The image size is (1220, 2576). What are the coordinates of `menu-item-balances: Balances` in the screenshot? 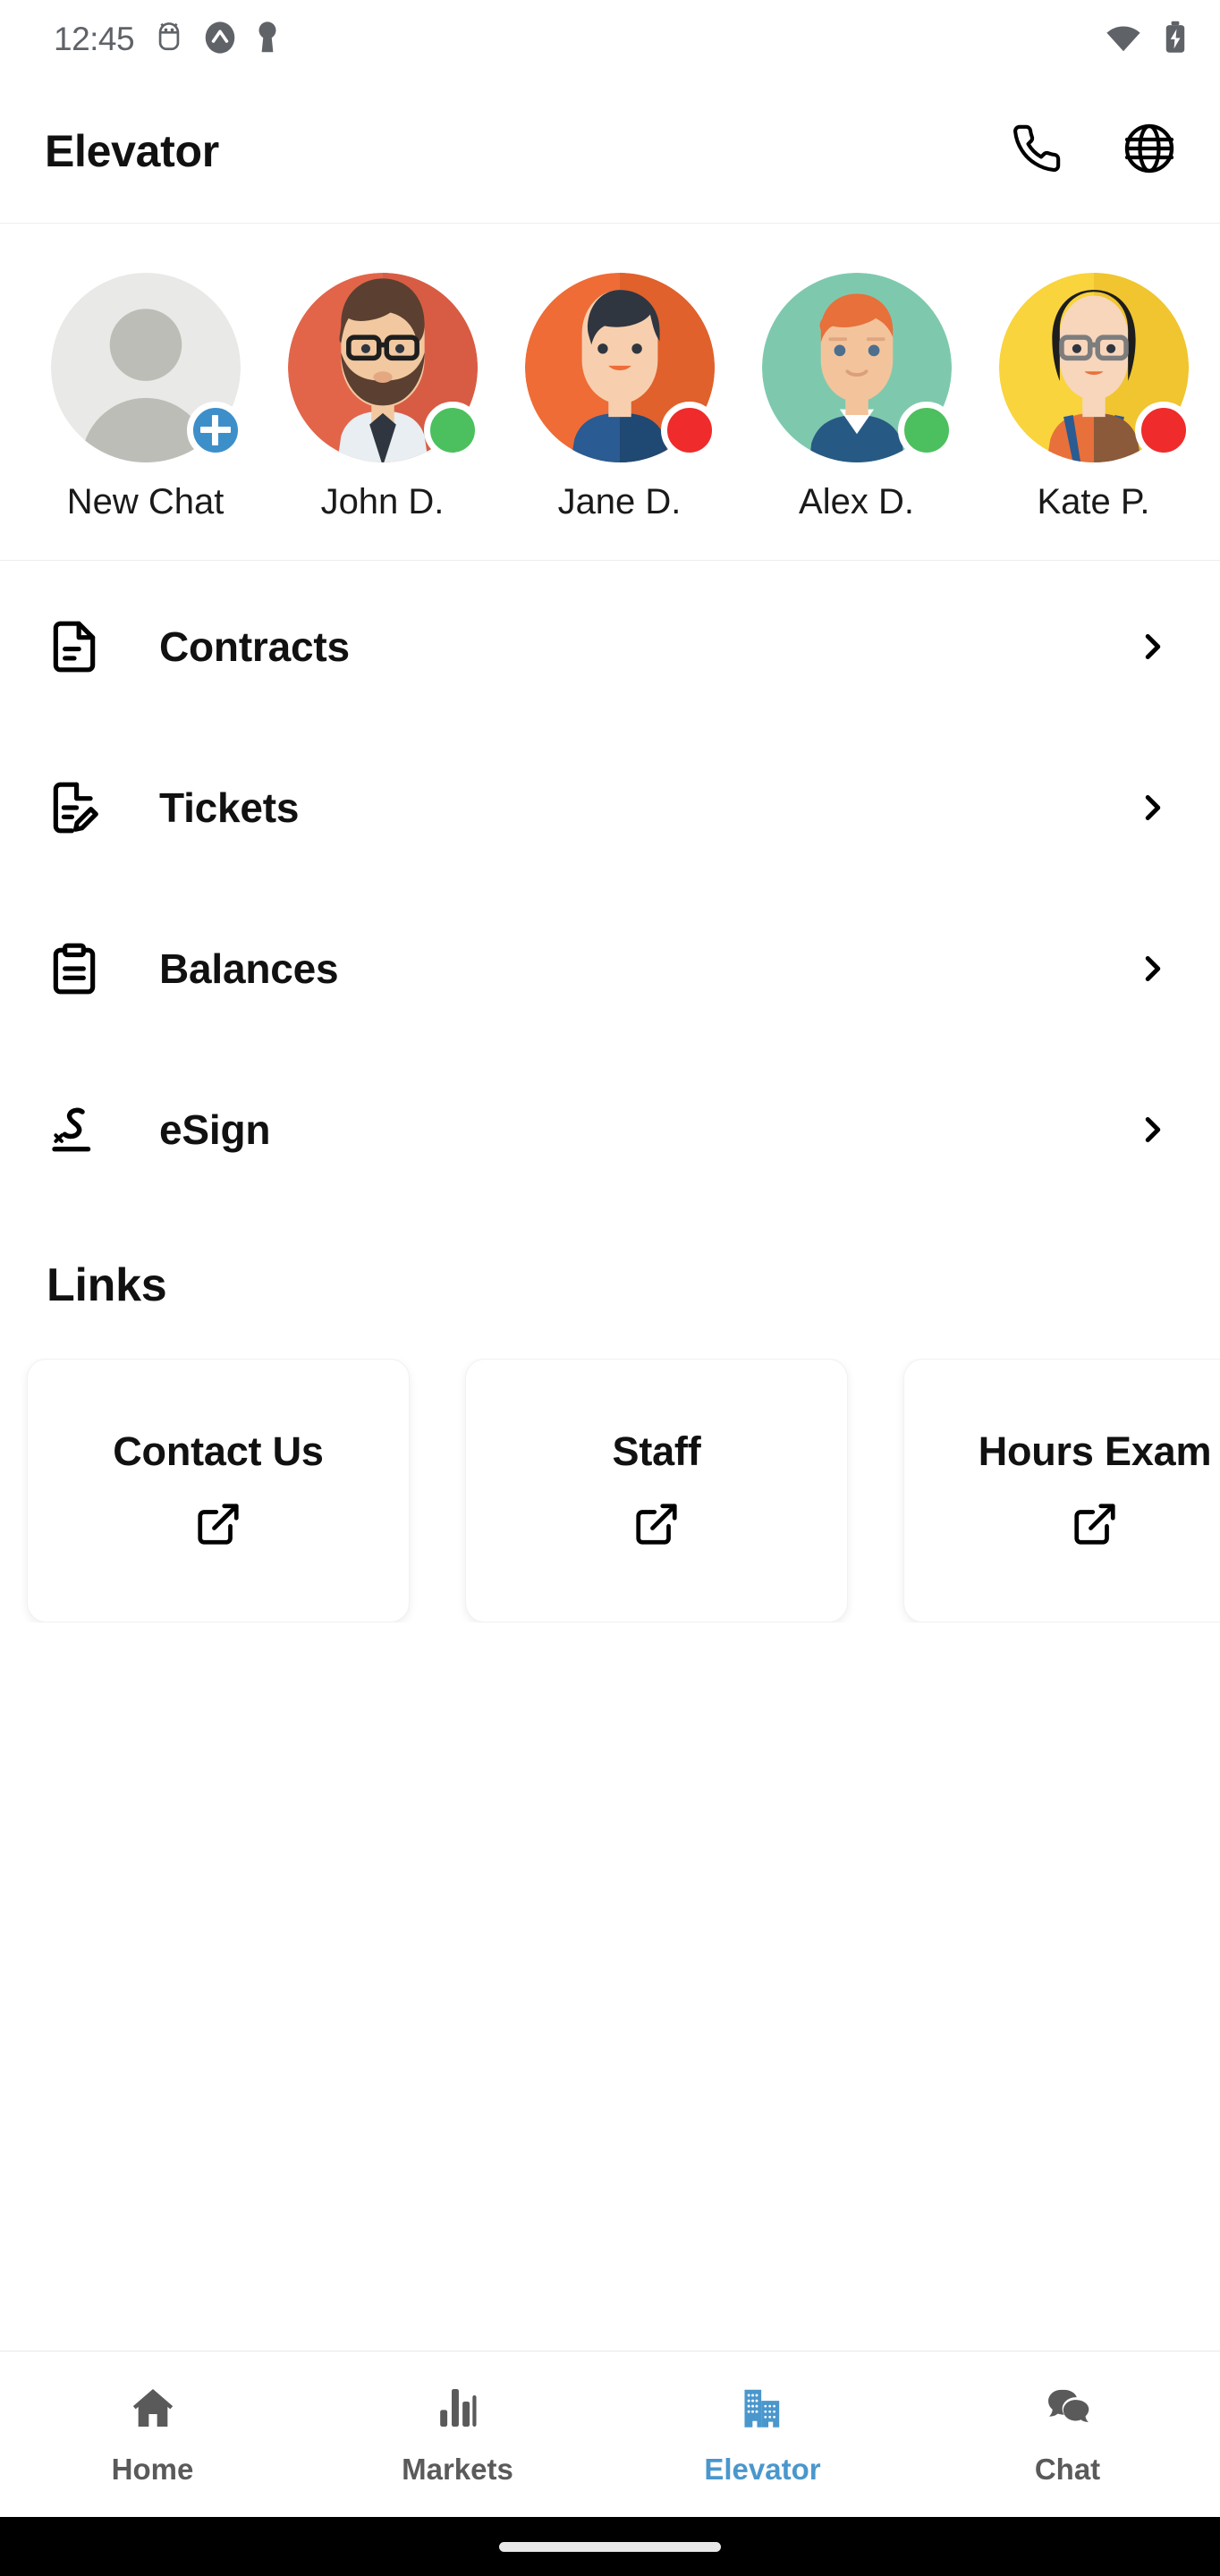 It's located at (610, 968).